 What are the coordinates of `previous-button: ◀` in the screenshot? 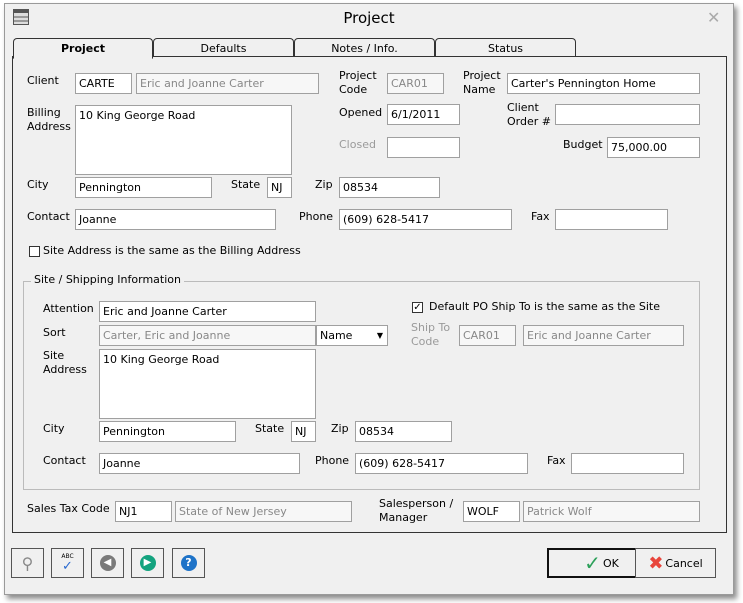 It's located at (107, 563).